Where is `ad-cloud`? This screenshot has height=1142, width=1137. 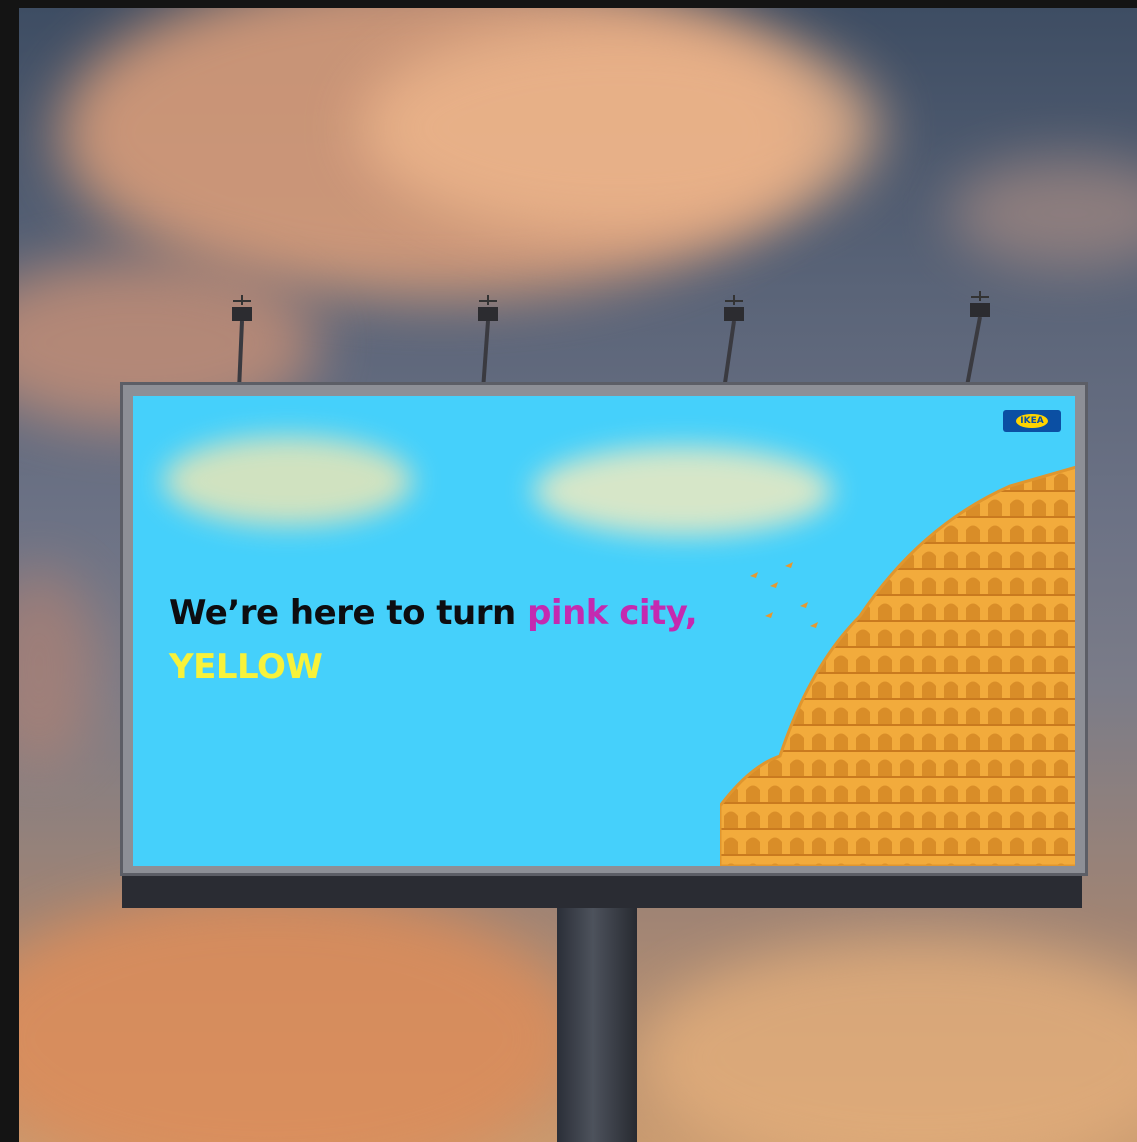 ad-cloud is located at coordinates (288, 481).